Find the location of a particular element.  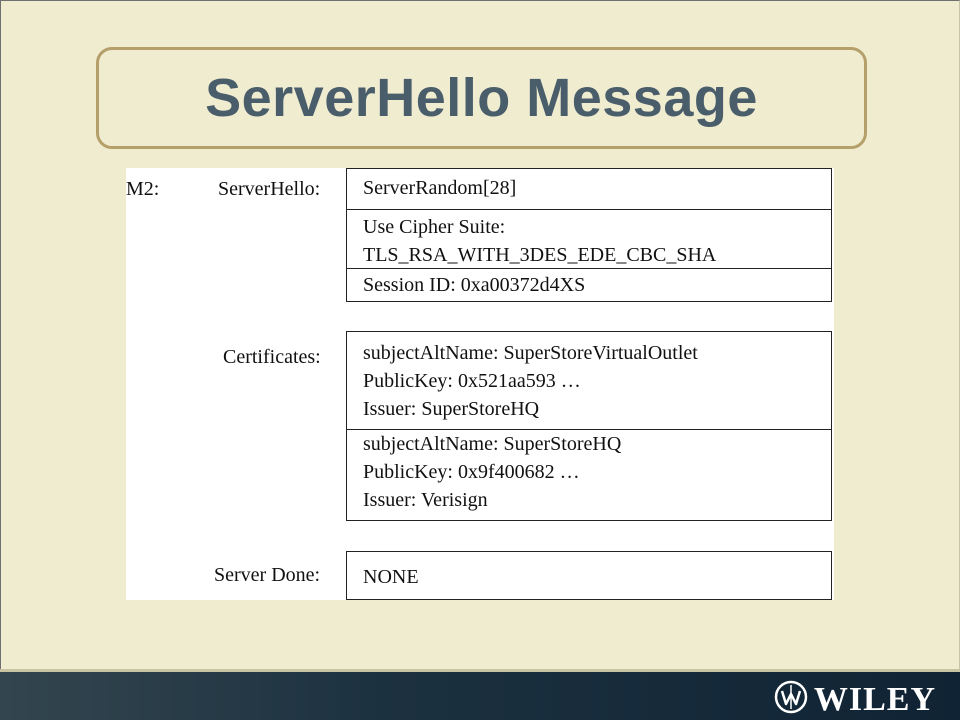

server-random: ServerRandom[28] is located at coordinates (440, 188).